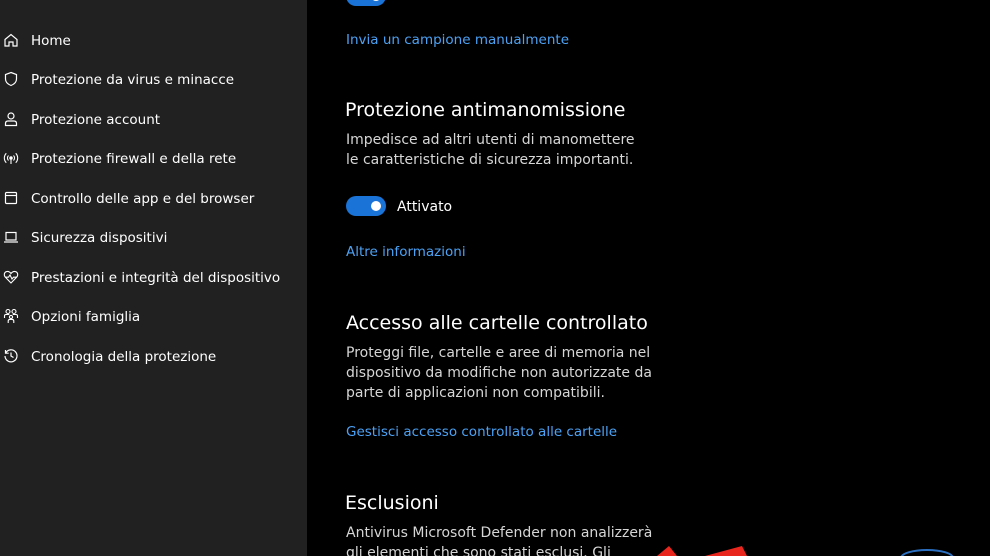 This screenshot has width=990, height=556. Describe the element at coordinates (485, 110) in the screenshot. I see `tamper-protection-title: Protezione antimanomissione` at that location.